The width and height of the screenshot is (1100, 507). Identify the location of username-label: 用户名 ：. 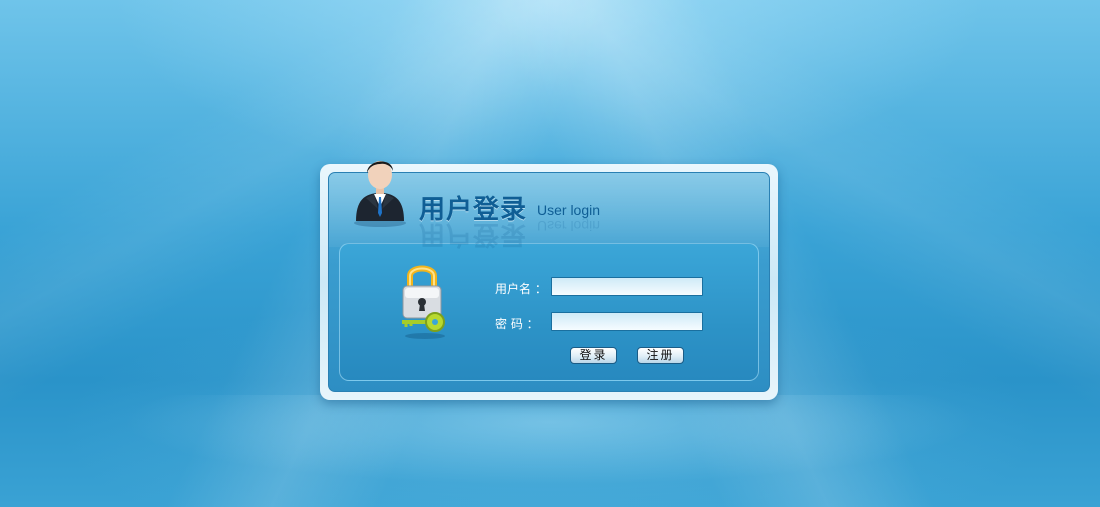
(521, 289).